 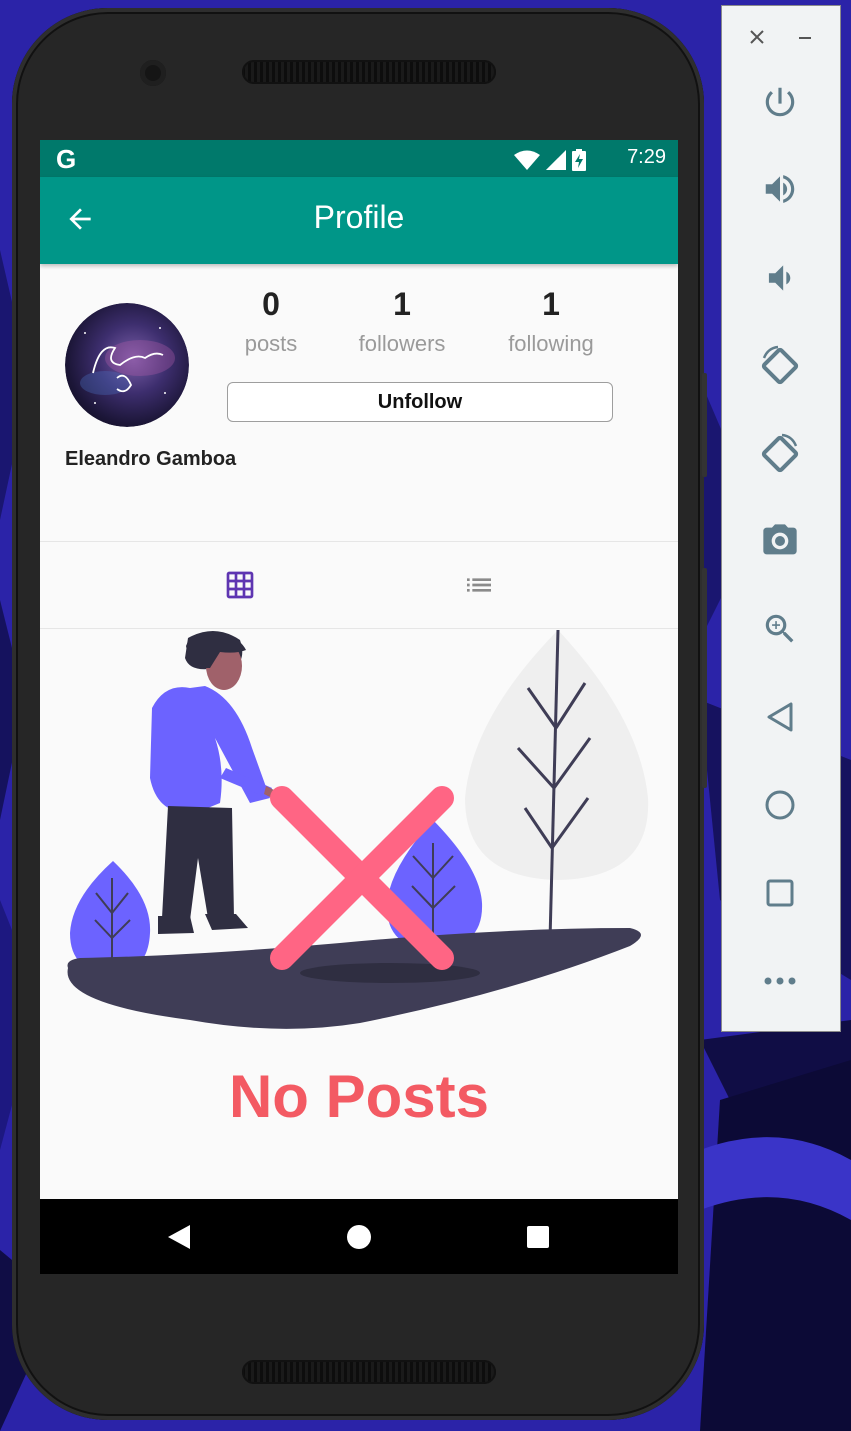 I want to click on home-button-emulator, so click(x=780, y=805).